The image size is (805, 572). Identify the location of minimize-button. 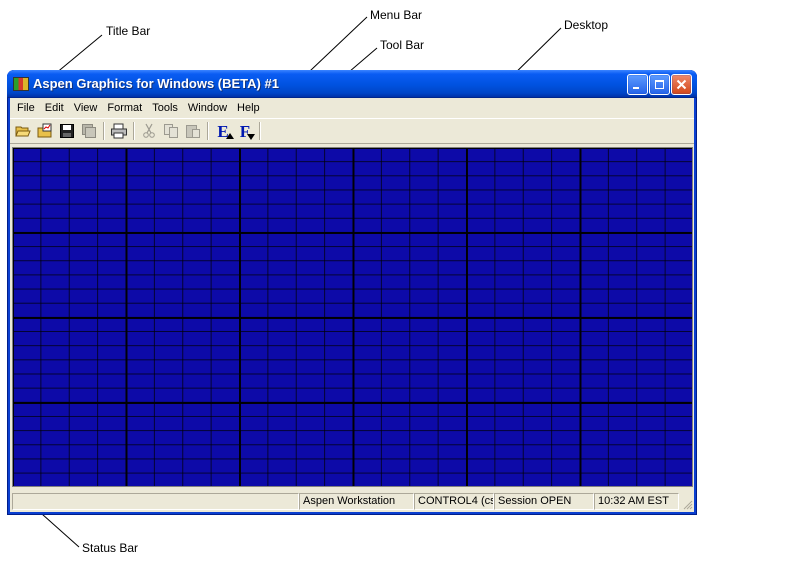
(637, 84).